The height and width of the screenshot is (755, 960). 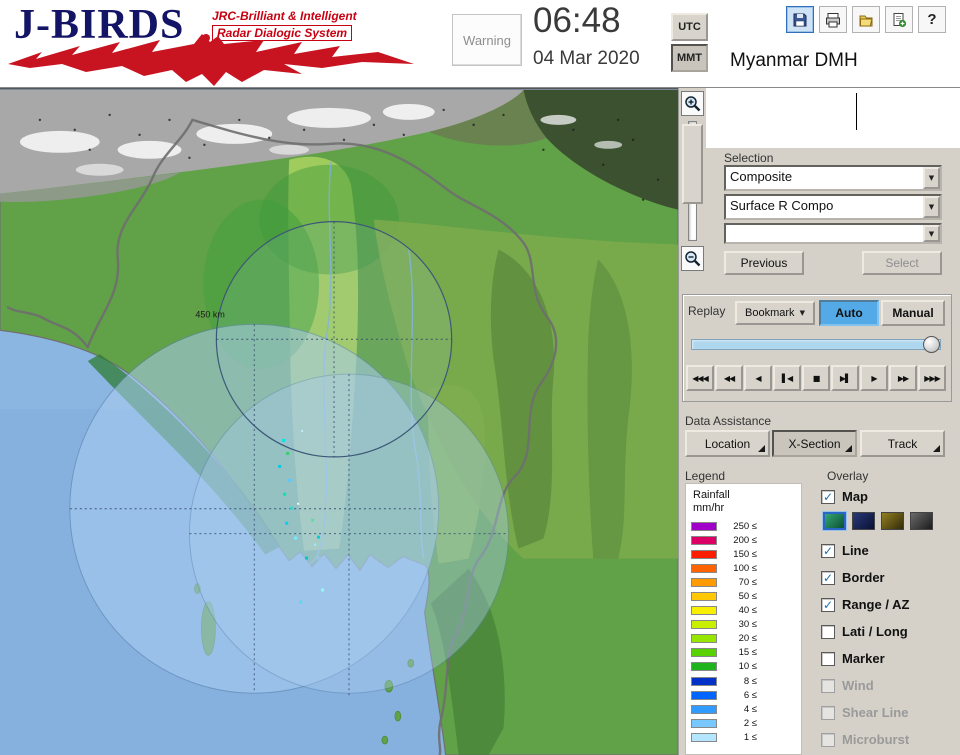 I want to click on zoom-in-icon, so click(x=693, y=104).